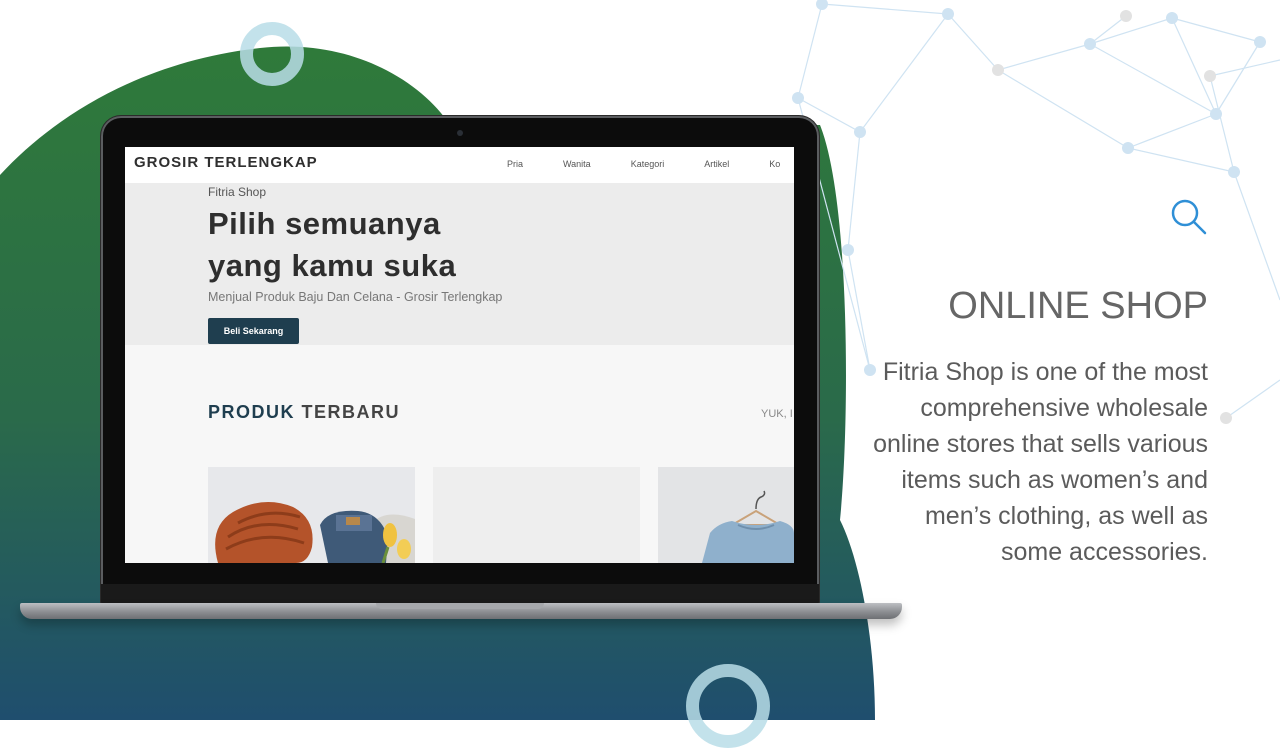  Describe the element at coordinates (226, 162) in the screenshot. I see `site-brand: GROSIR TERLENGKAP` at that location.